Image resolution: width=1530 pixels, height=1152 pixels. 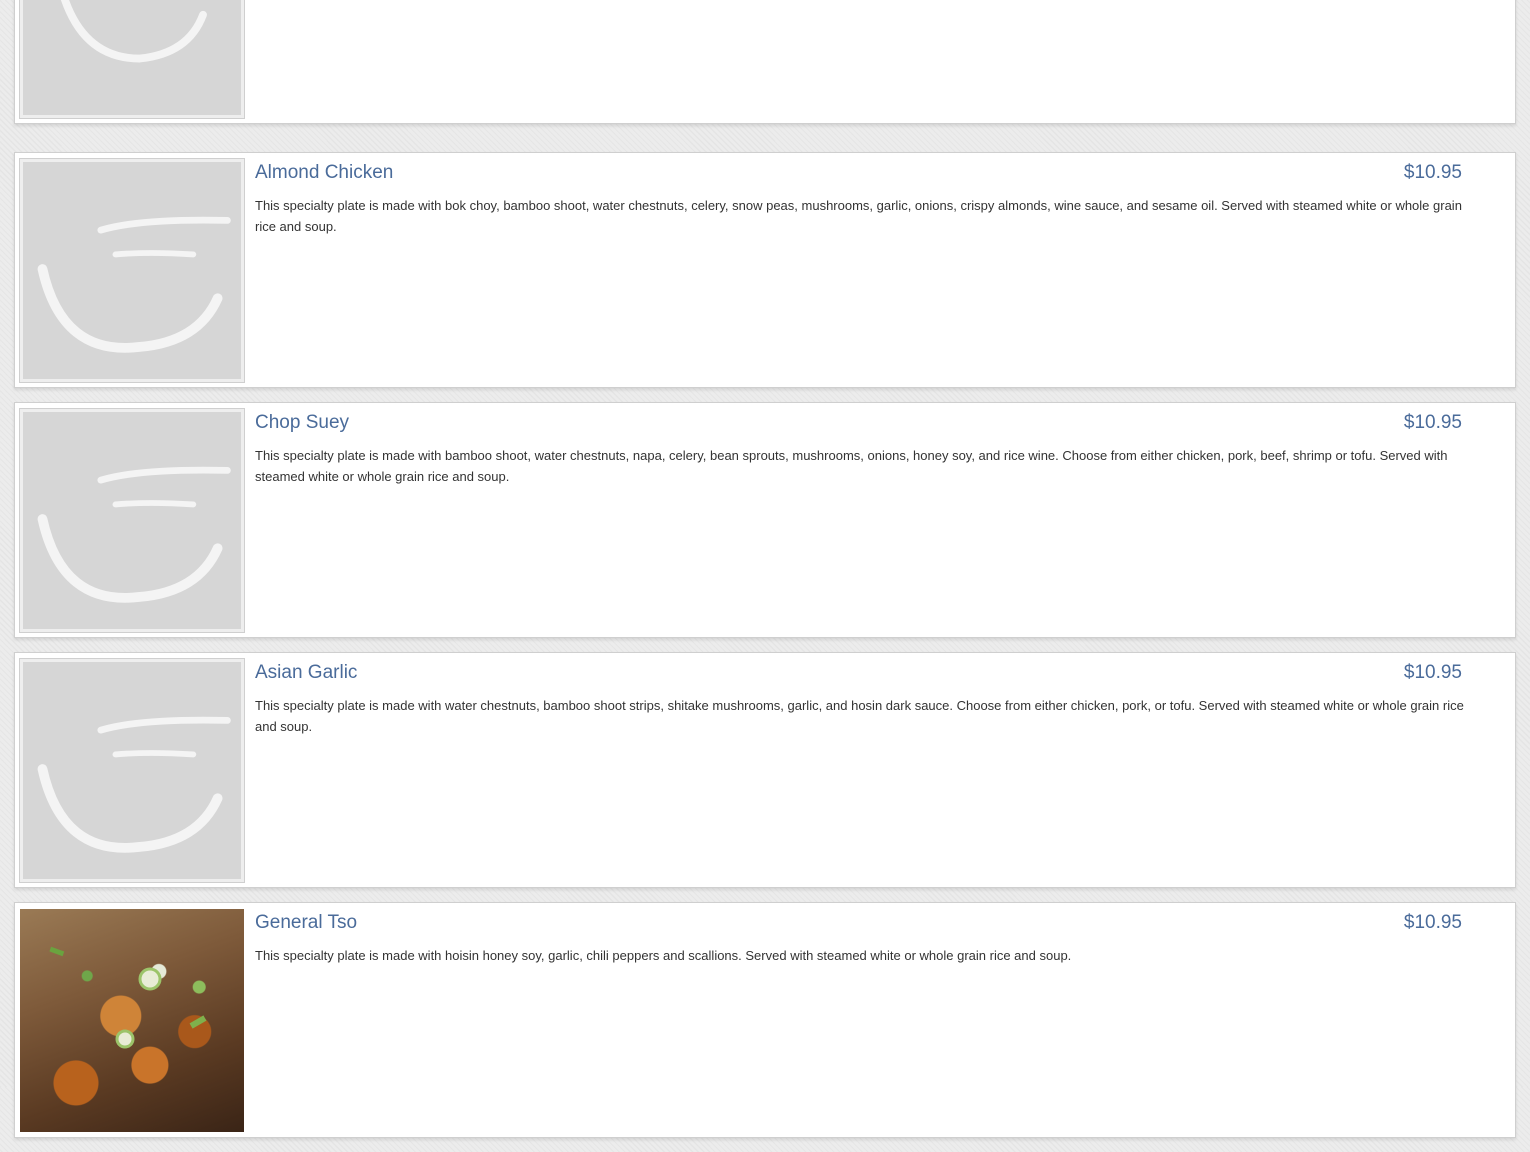 What do you see at coordinates (302, 423) in the screenshot?
I see `item-name: Chop Suey` at bounding box center [302, 423].